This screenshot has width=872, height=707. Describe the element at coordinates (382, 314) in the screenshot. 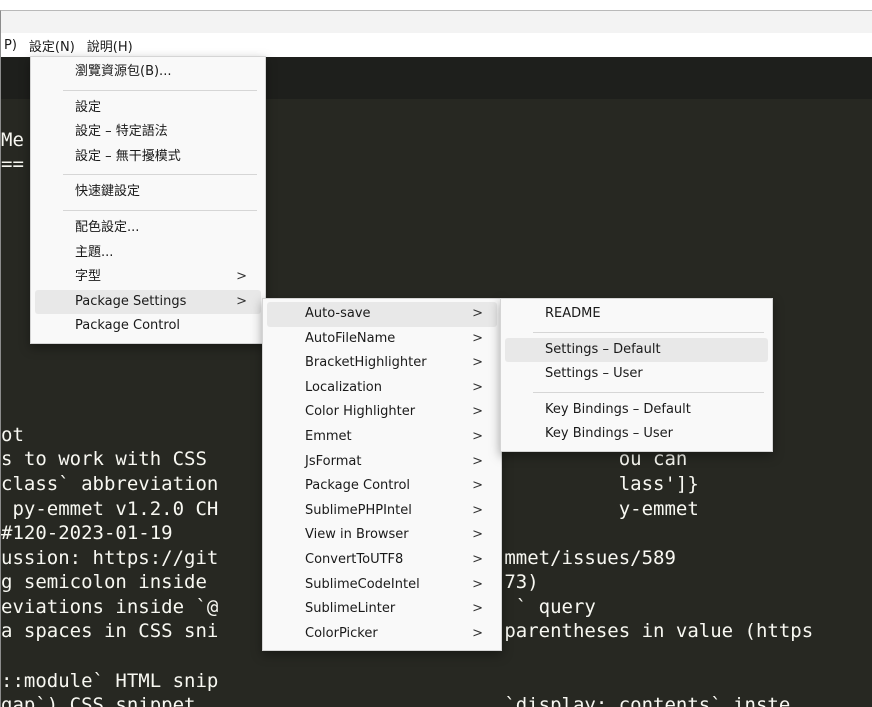

I see `menu-item-auto-save: Auto-save >` at that location.